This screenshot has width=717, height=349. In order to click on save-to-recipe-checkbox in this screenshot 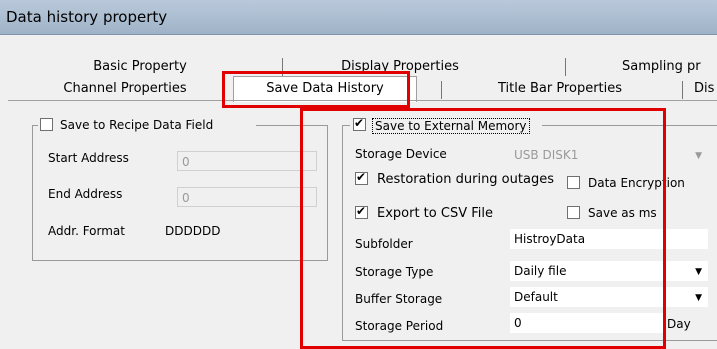, I will do `click(46, 124)`.